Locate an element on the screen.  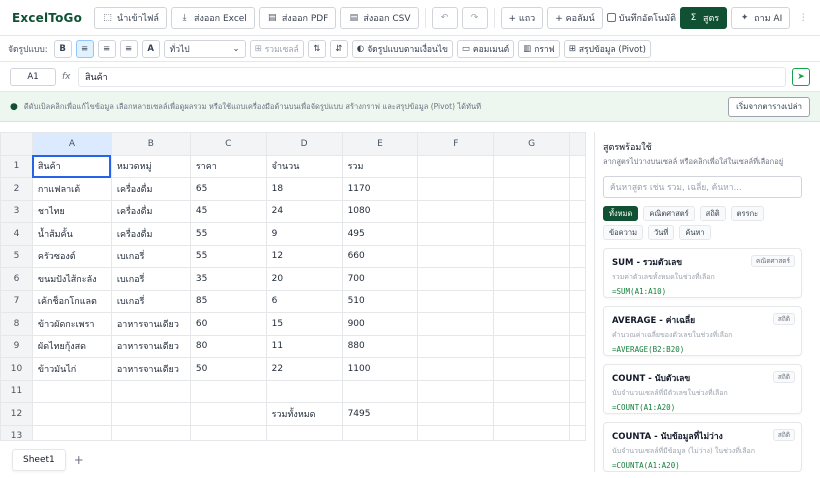
cell-b8: อาหารจานเดียว is located at coordinates (150, 324).